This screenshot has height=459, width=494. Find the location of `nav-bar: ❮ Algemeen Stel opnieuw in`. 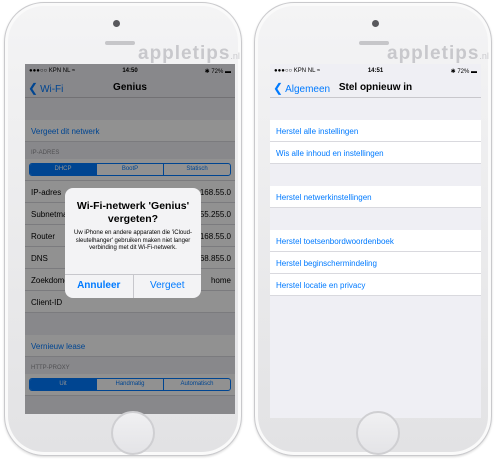

nav-bar: ❮ Algemeen Stel opnieuw in is located at coordinates (375, 88).